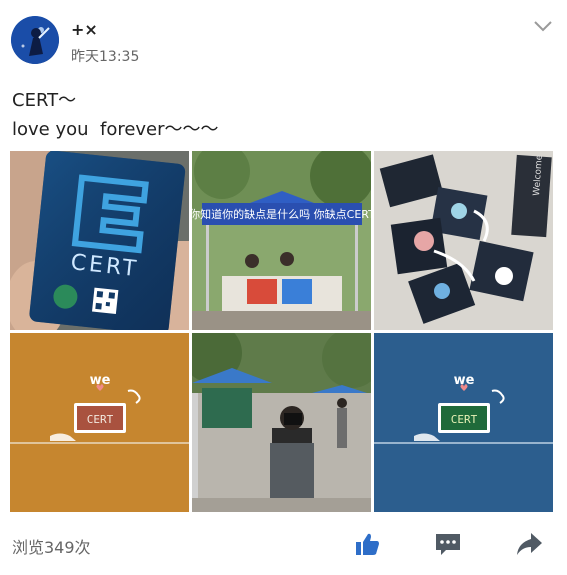 This screenshot has height=575, width=567. What do you see at coordinates (281, 214) in the screenshot?
I see `booth-banner-text: 你知道你的缺点是什么吗 你缺点CERT` at bounding box center [281, 214].